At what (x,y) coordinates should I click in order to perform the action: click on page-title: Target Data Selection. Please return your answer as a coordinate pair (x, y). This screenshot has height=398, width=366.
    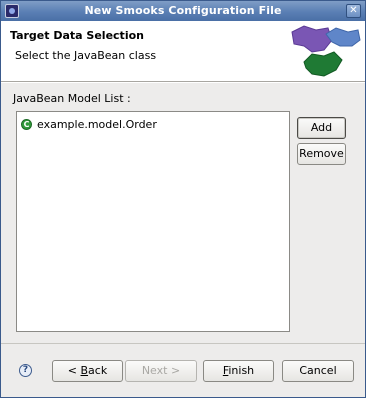
    Looking at the image, I should click on (77, 35).